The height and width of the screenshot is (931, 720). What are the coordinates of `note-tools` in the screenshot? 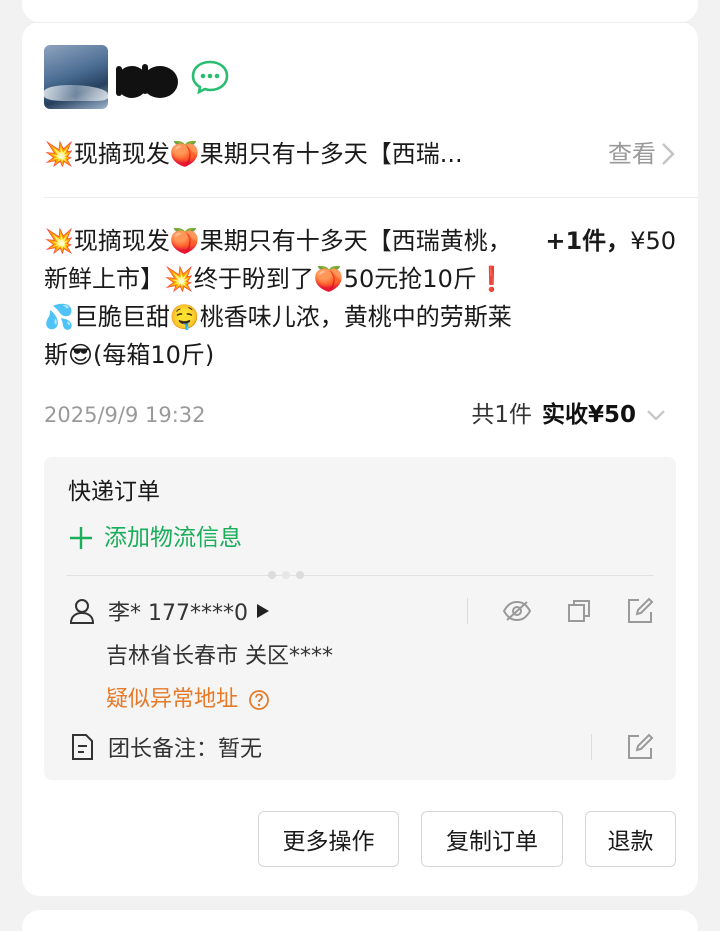 It's located at (622, 747).